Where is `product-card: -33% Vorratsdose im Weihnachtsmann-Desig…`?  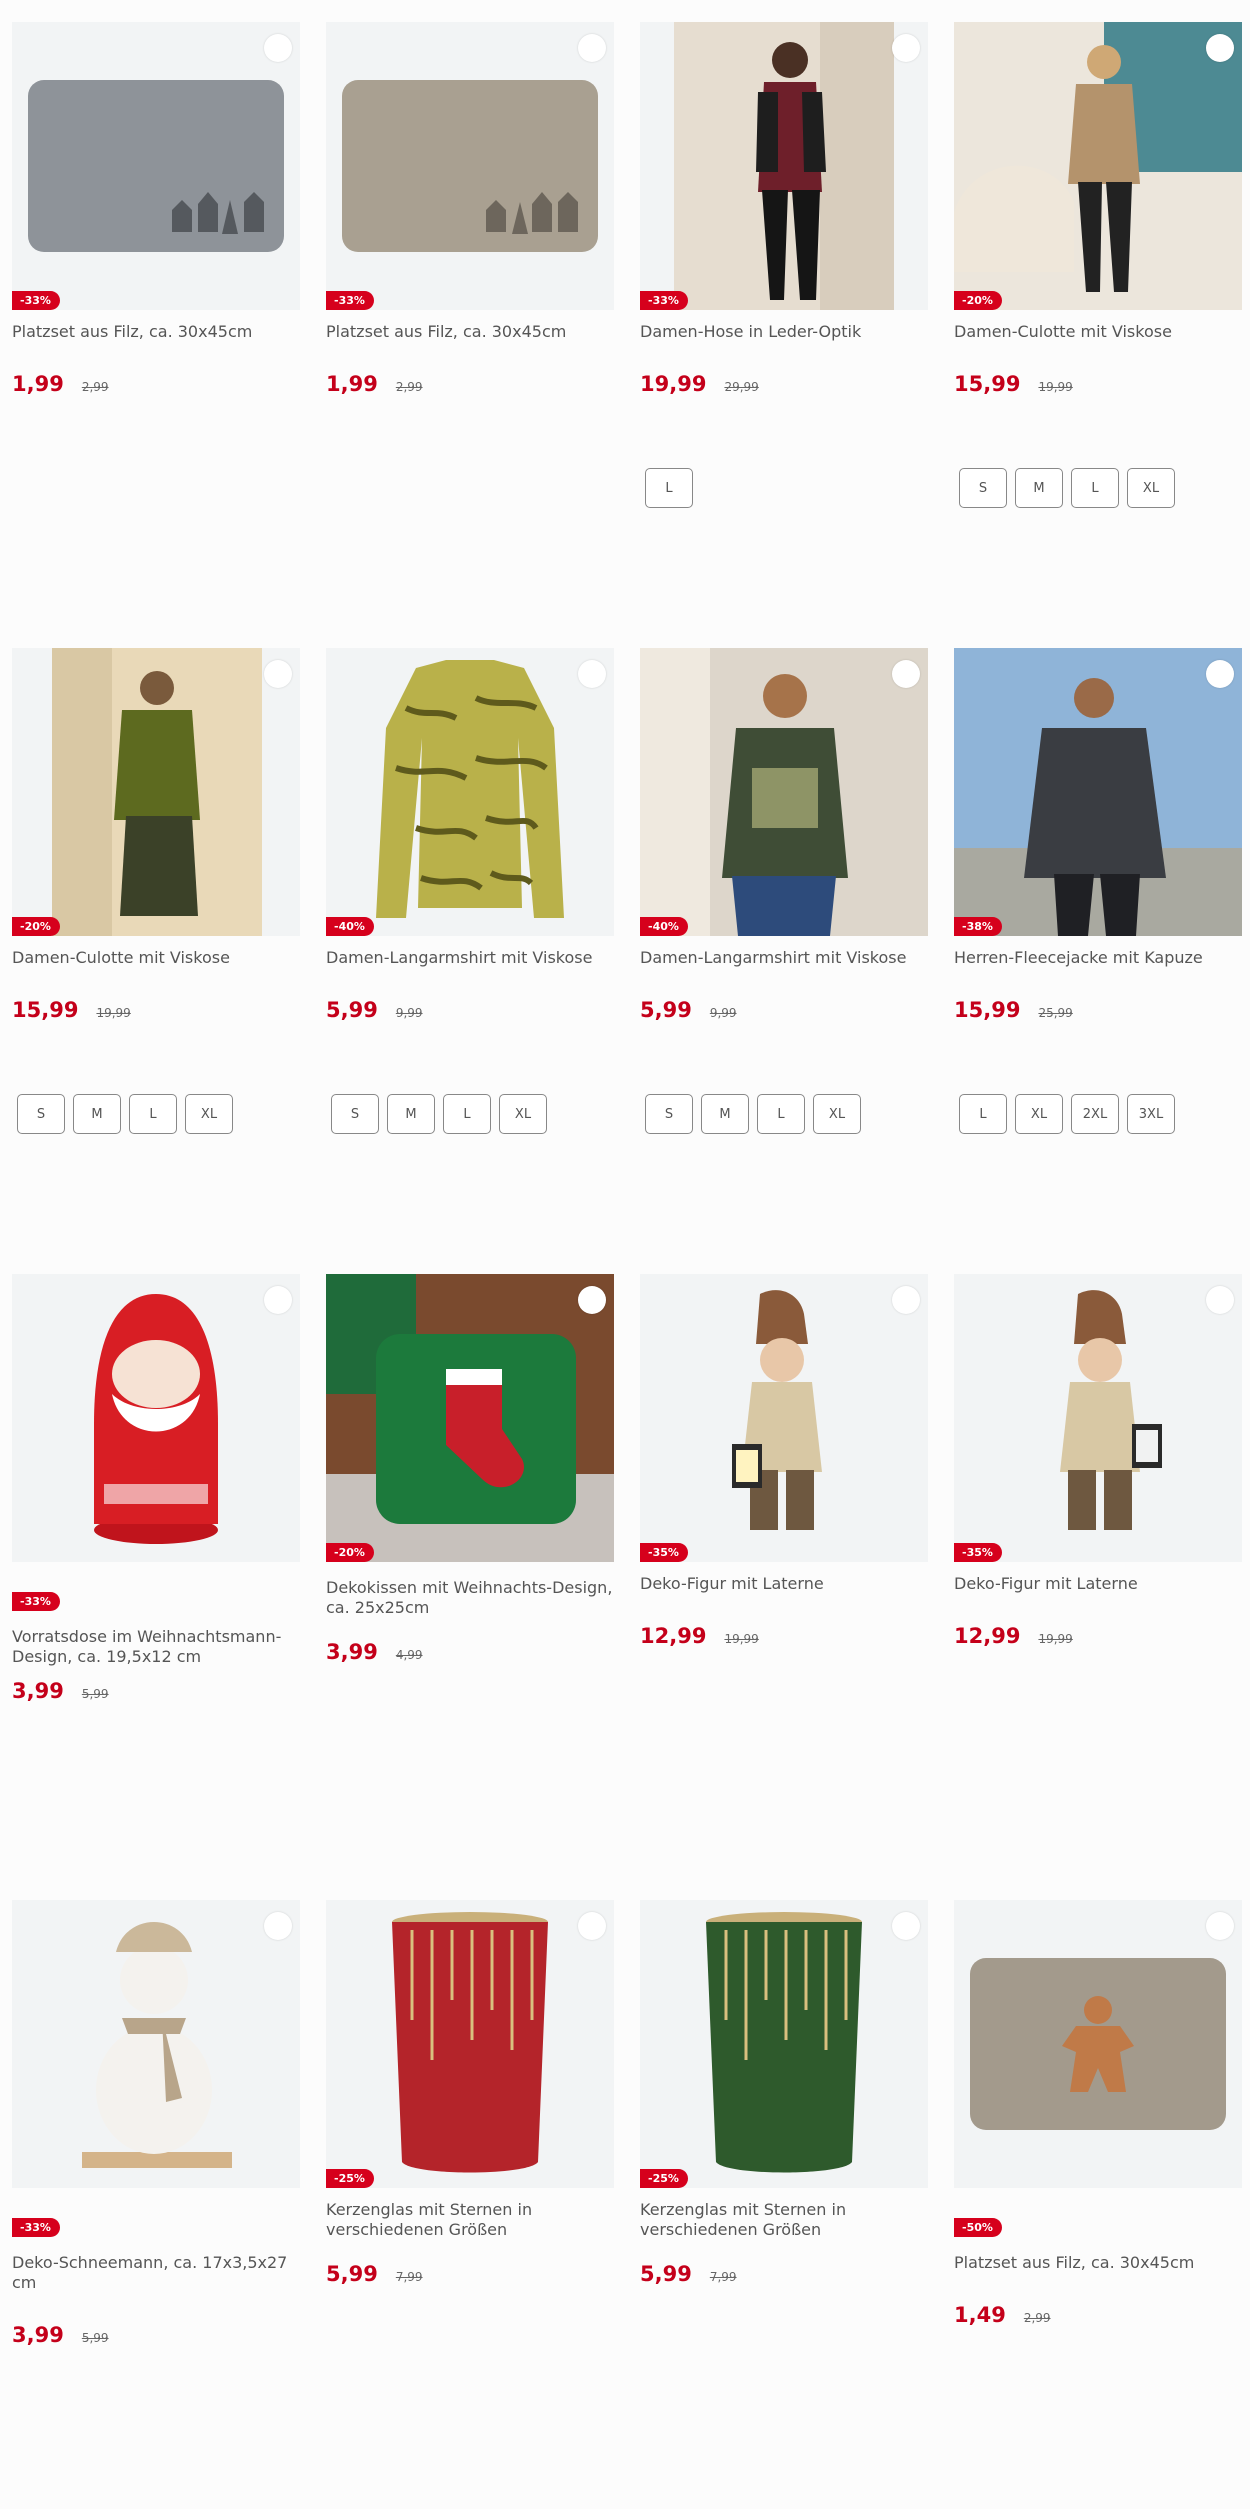
product-card: -33% Vorratsdose im Weihnachtsmann-Desig… is located at coordinates (156, 1488).